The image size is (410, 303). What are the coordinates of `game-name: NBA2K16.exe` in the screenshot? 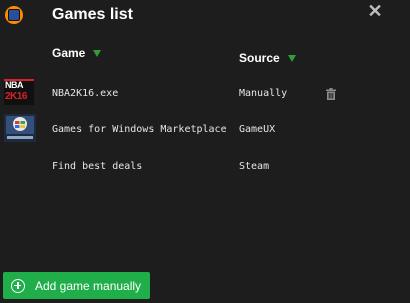 It's located at (85, 93).